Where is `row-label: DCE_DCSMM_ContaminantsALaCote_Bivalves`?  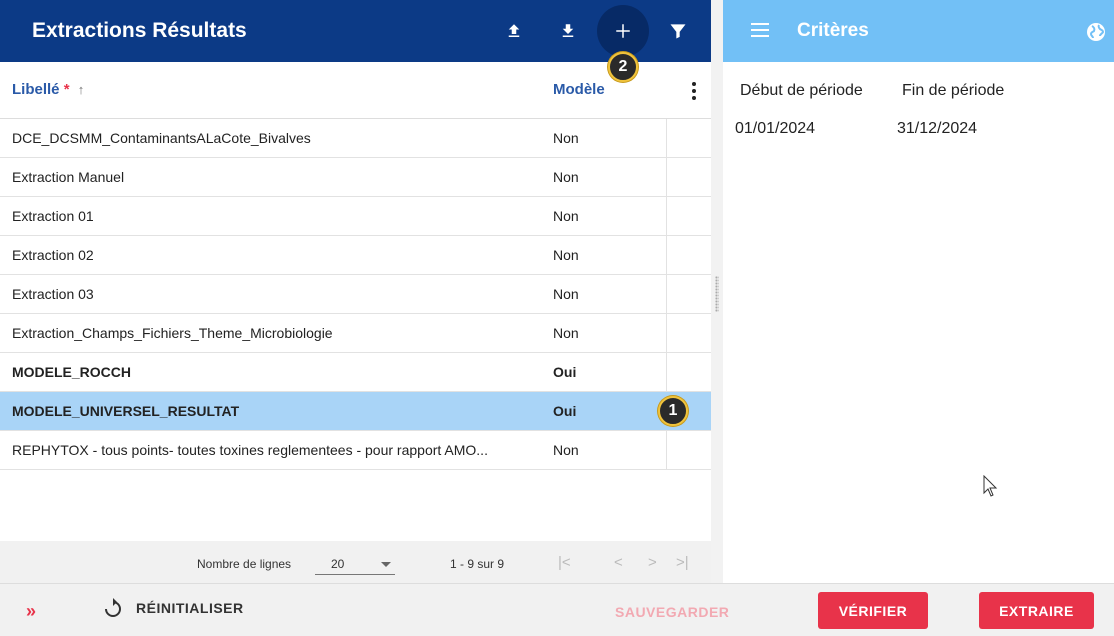 row-label: DCE_DCSMM_ContaminantsALaCote_Bivalves is located at coordinates (161, 138).